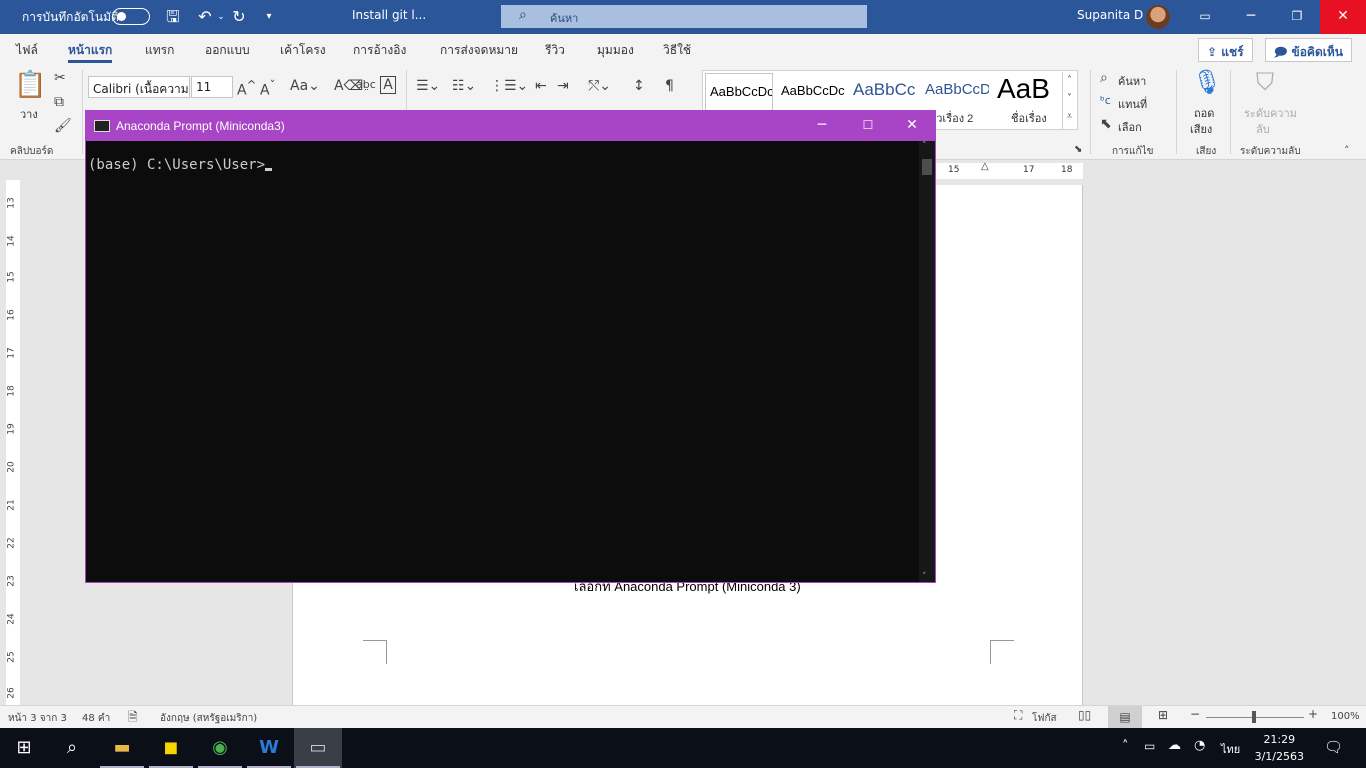 The width and height of the screenshot is (1366, 768). Describe the element at coordinates (11, 203) in the screenshot. I see `ruler-mark: 13` at that location.